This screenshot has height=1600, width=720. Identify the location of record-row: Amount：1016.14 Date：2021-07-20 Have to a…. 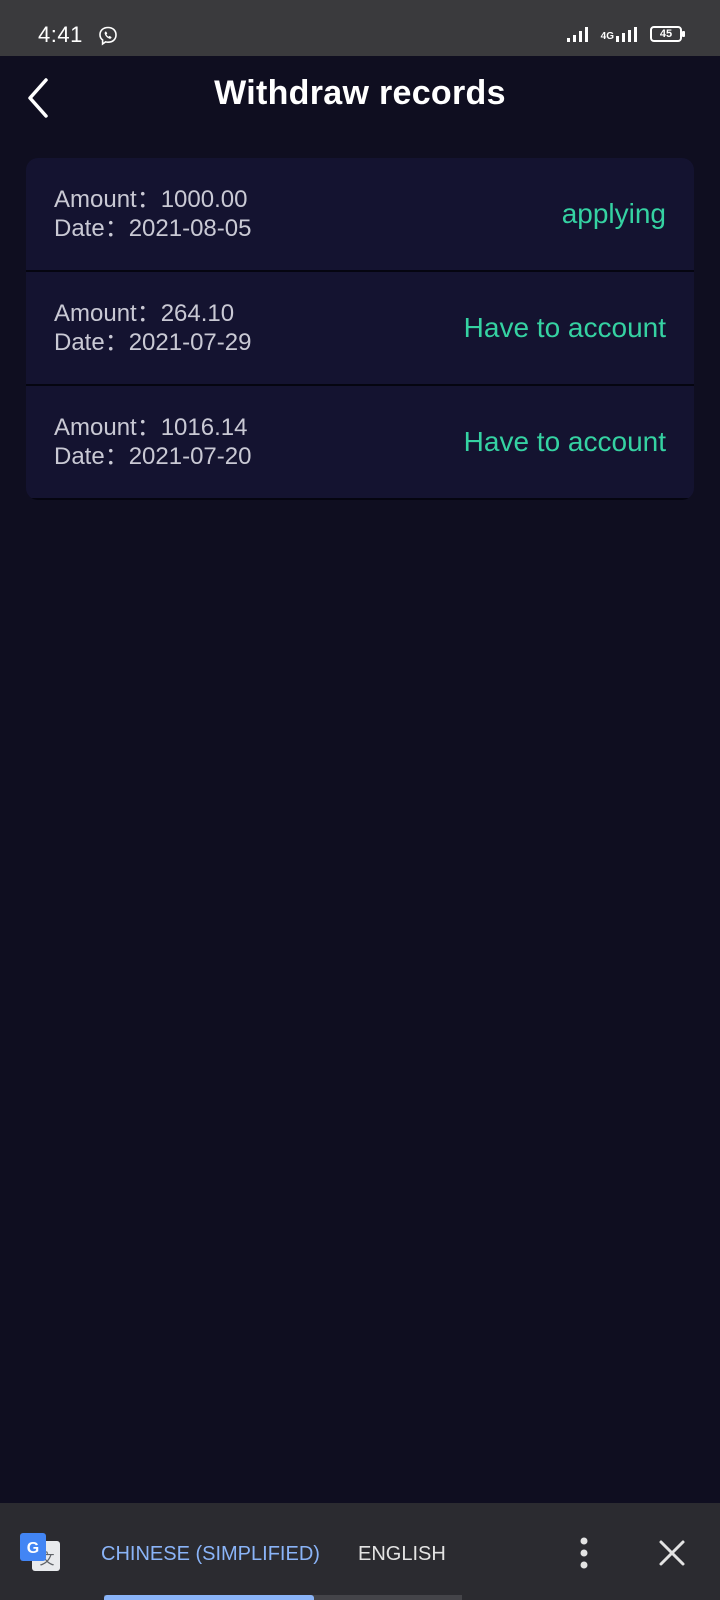
(360, 443).